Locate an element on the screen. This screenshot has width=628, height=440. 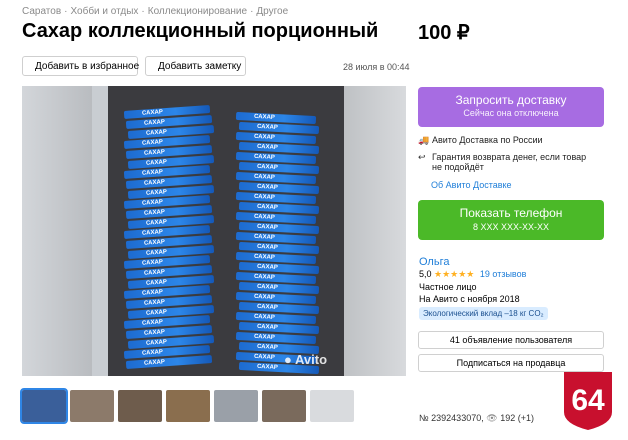
listing-meta: № 2392433070, 👁 192 (+1) is located at coordinates (476, 418).